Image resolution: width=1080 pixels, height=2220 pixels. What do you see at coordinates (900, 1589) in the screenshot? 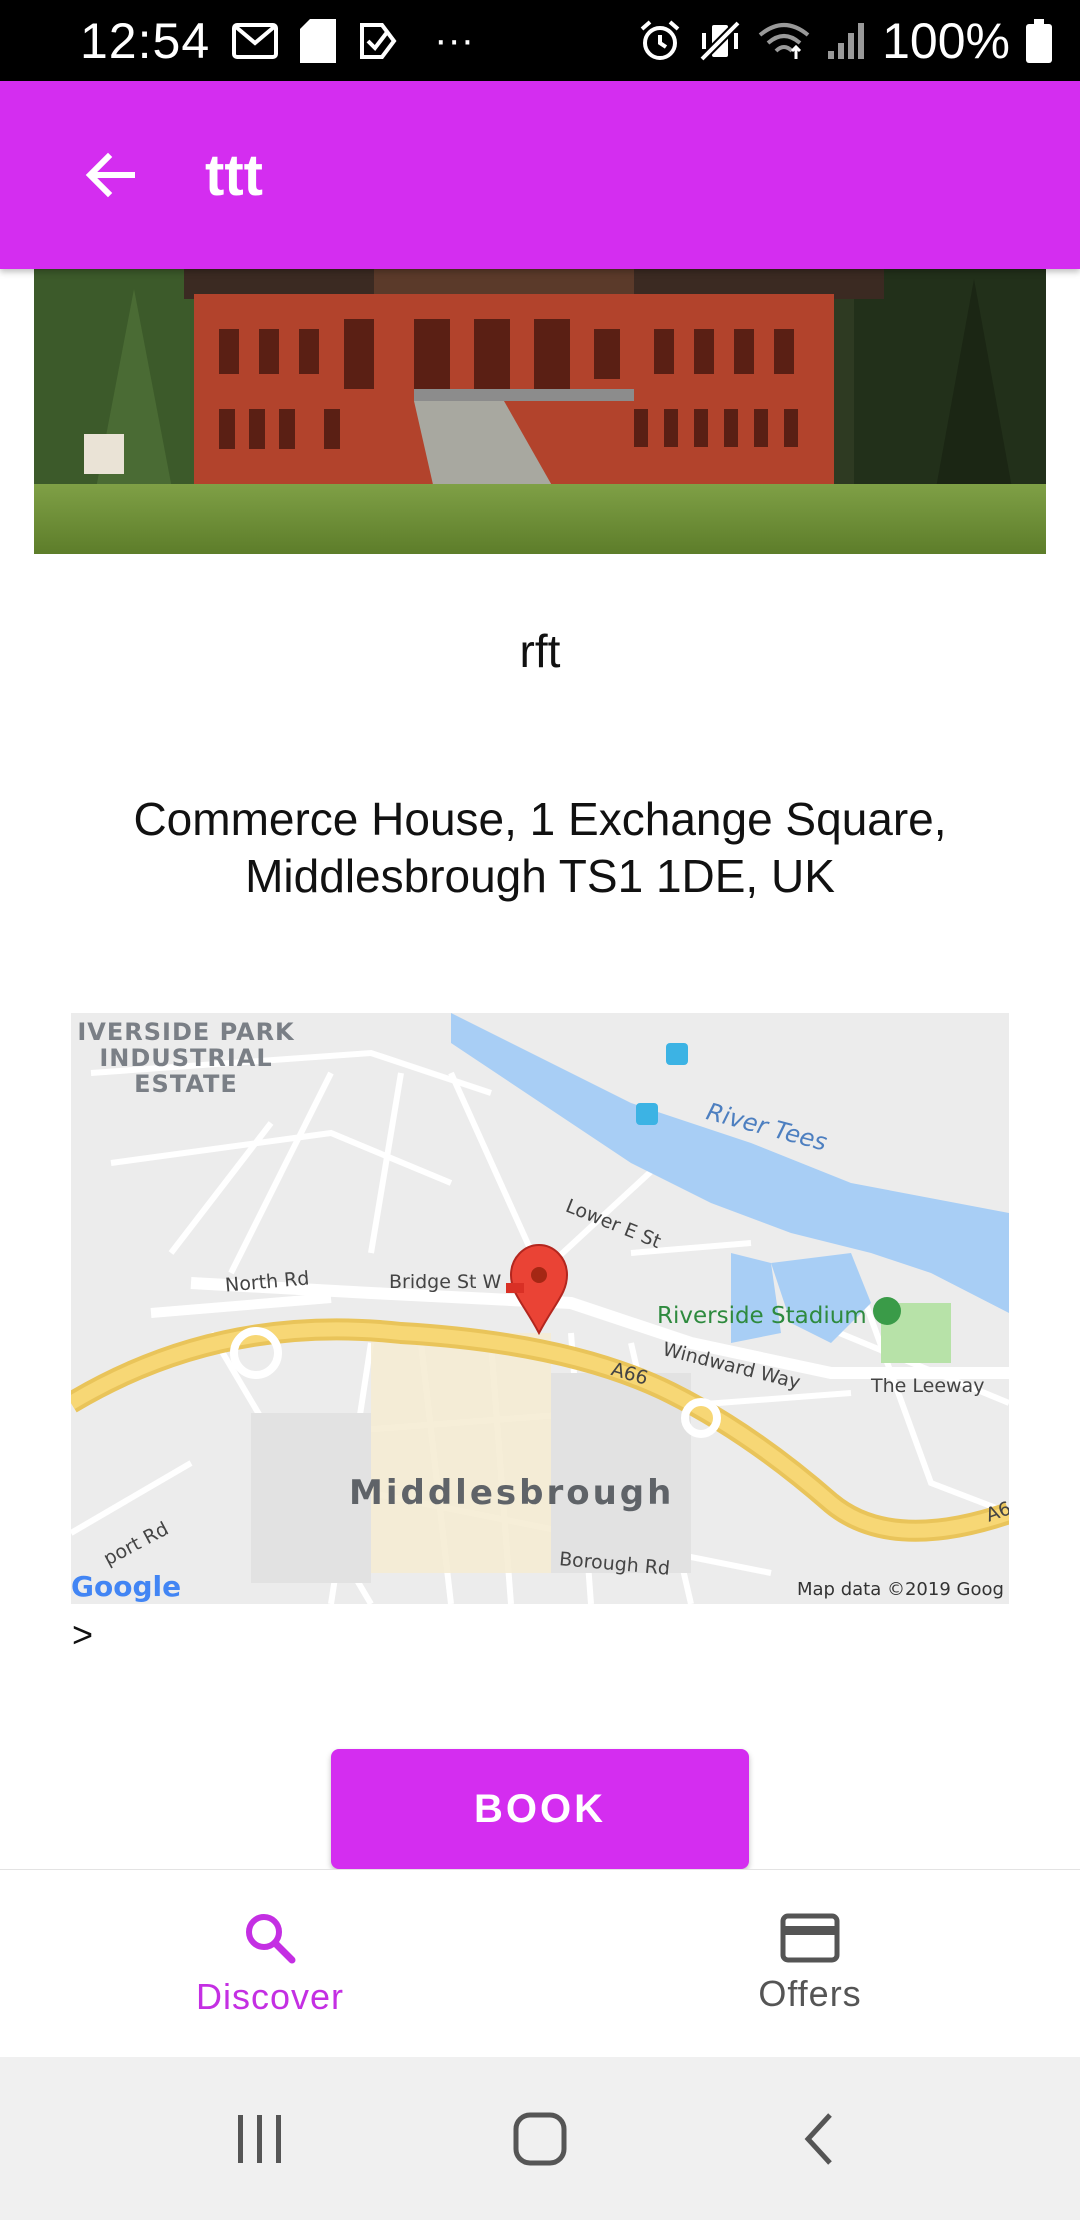
I see `map-attribution: Map data ©2019 Goog` at bounding box center [900, 1589].